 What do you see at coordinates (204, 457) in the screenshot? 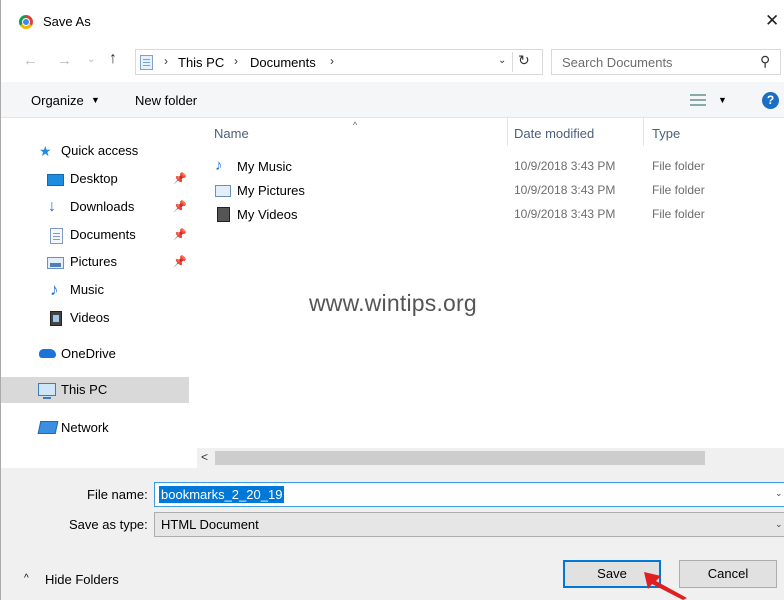
I see `scroll-left-icon: <` at bounding box center [204, 457].